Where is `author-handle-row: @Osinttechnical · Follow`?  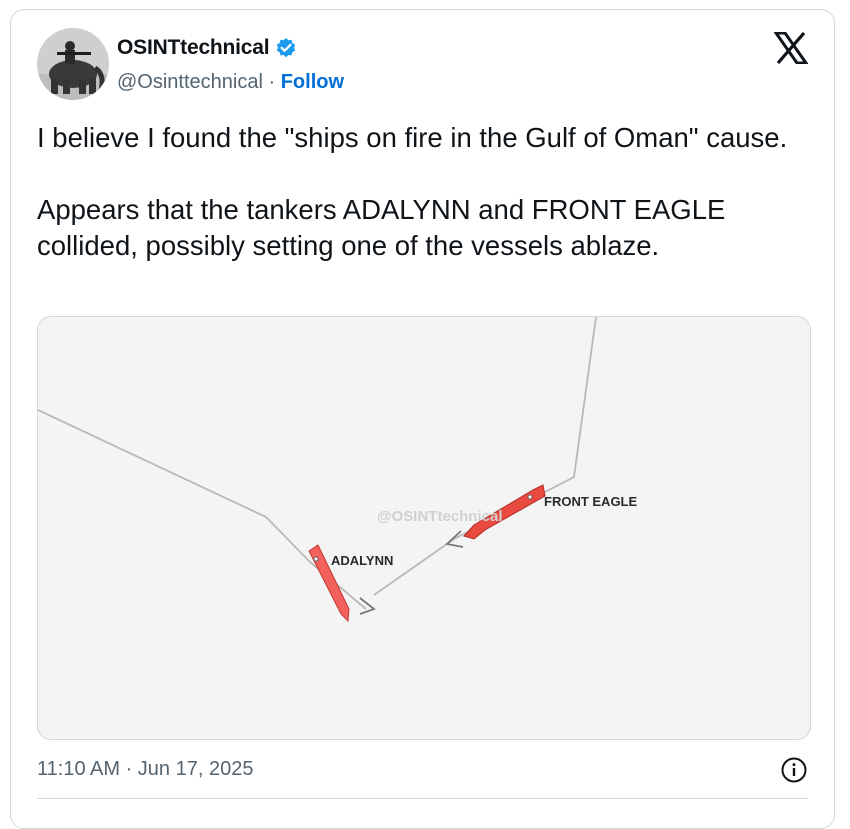 author-handle-row: @Osinttechnical · Follow is located at coordinates (230, 82).